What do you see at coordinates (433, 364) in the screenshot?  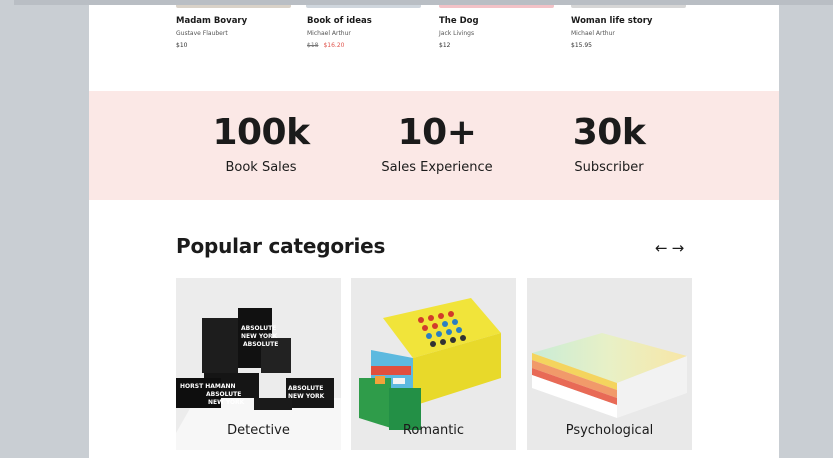 I see `category-card-romantic: Romantic` at bounding box center [433, 364].